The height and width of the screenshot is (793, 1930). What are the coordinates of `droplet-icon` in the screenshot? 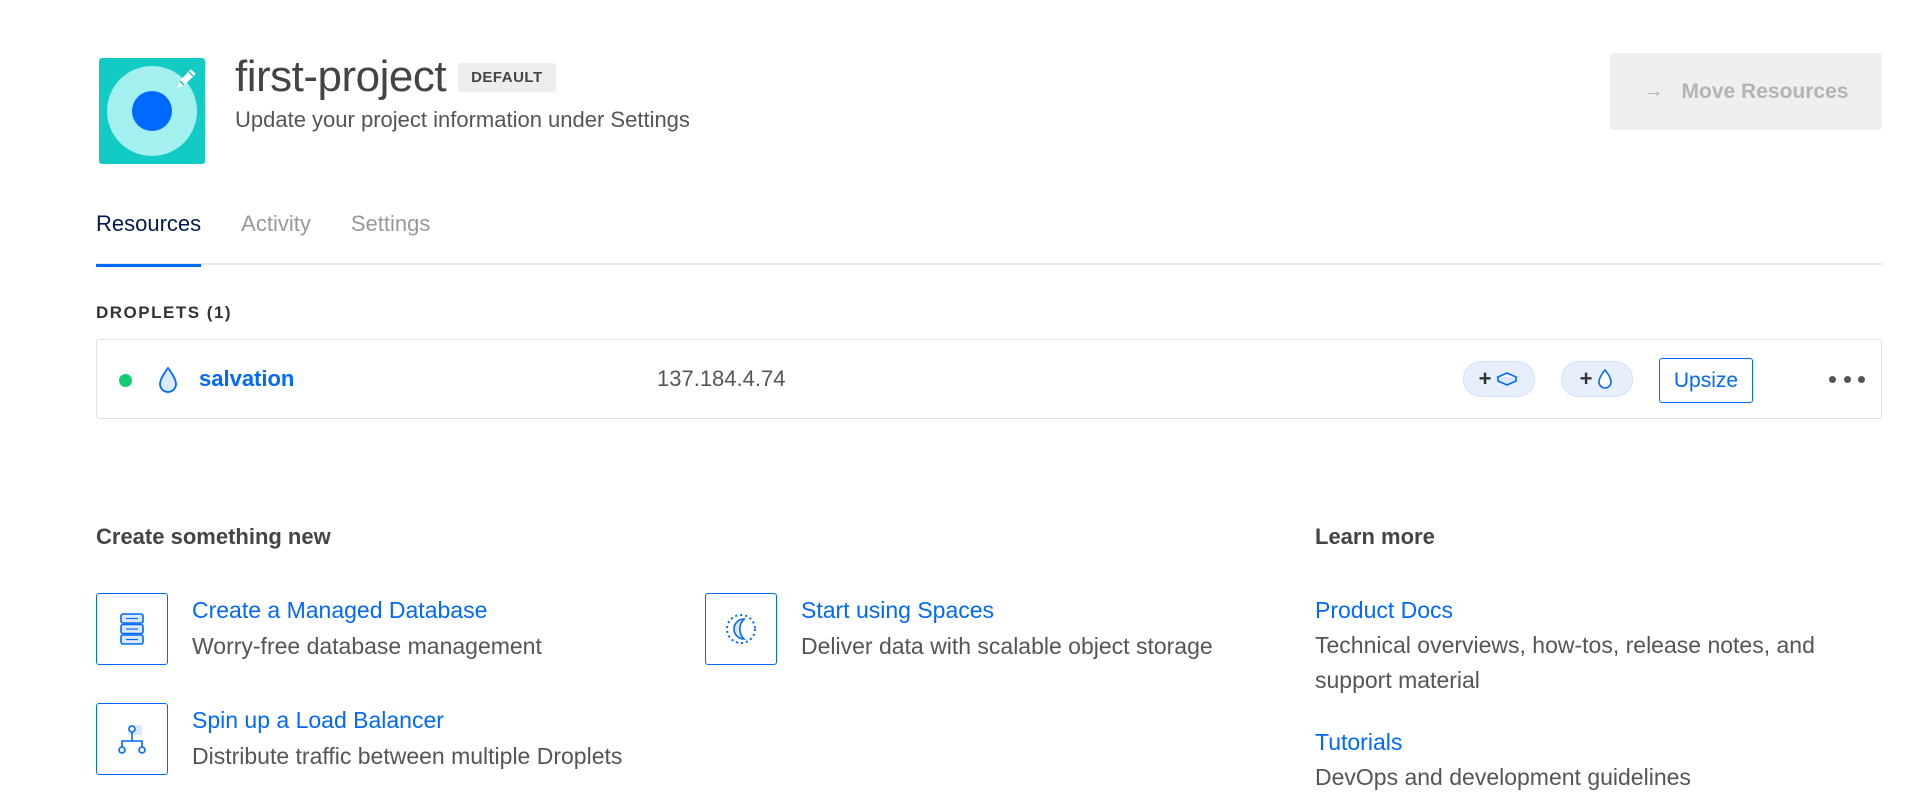 It's located at (168, 379).